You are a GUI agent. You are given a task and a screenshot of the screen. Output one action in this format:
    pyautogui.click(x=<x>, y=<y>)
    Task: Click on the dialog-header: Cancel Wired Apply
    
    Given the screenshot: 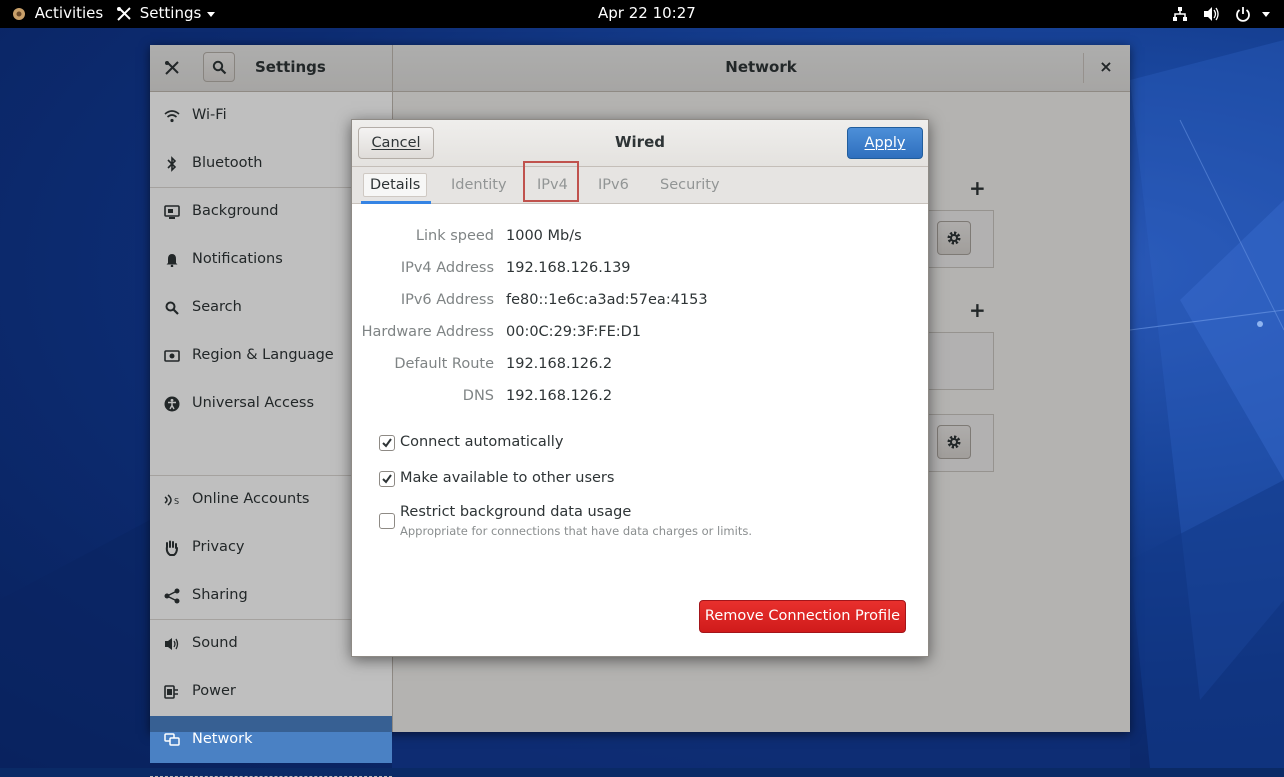 What is the action you would take?
    pyautogui.click(x=640, y=143)
    